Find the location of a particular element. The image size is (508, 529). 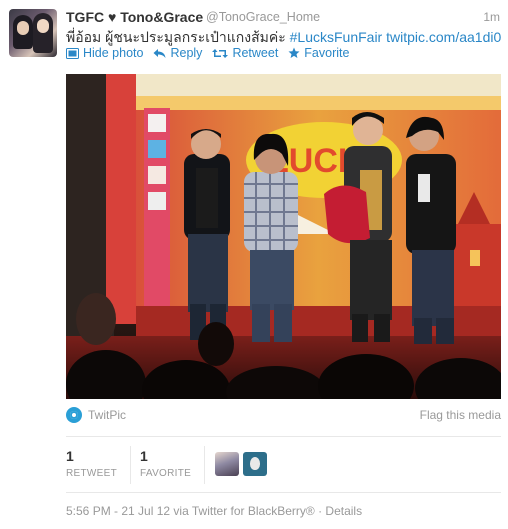

tweet-text-body: พี่อ้อม ผู้ชนะประมูลกระเป๋าแกงส้มค่ะ is located at coordinates (178, 37).